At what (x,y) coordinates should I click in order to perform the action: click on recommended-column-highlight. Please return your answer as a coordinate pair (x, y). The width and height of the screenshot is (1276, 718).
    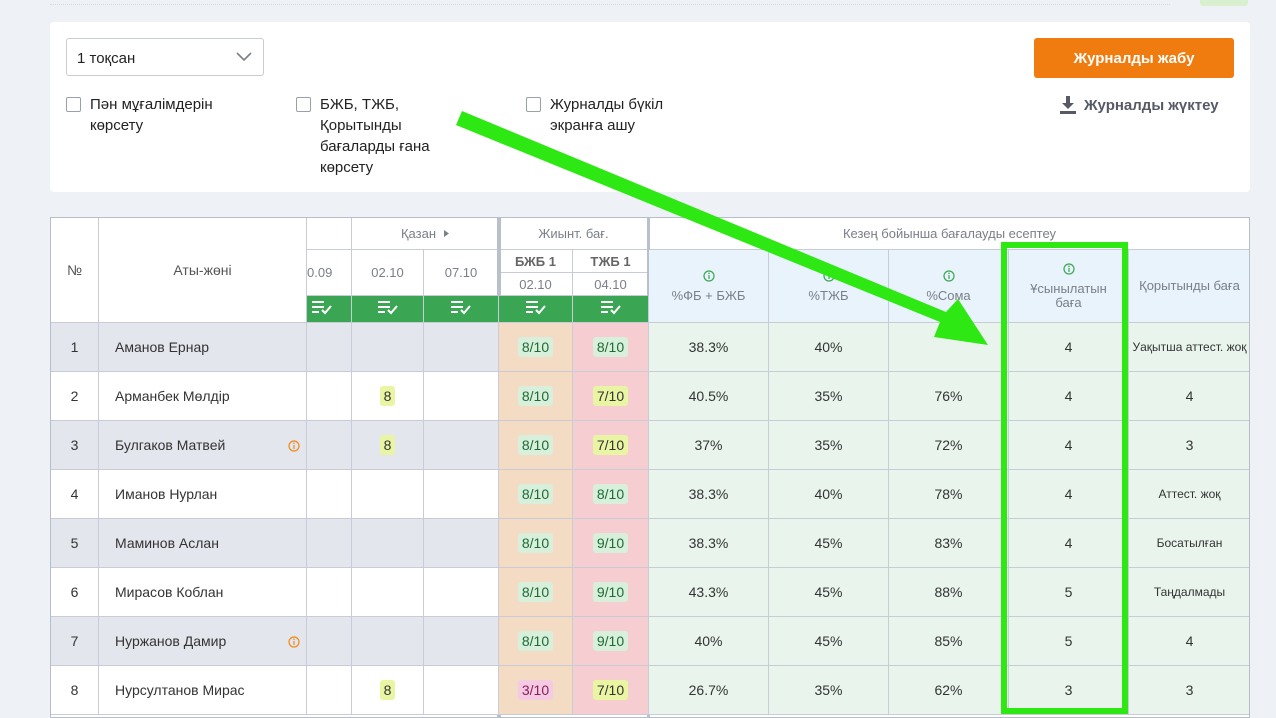
    Looking at the image, I should click on (1064, 478).